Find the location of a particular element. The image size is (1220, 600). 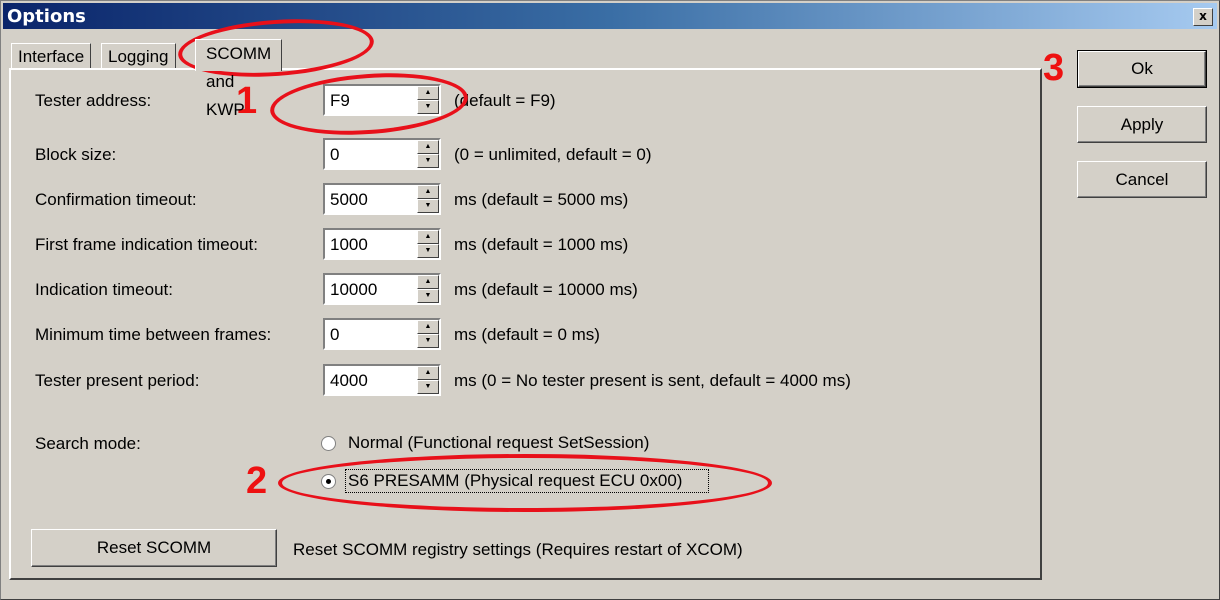

tab-logging: Logging is located at coordinates (138, 57).